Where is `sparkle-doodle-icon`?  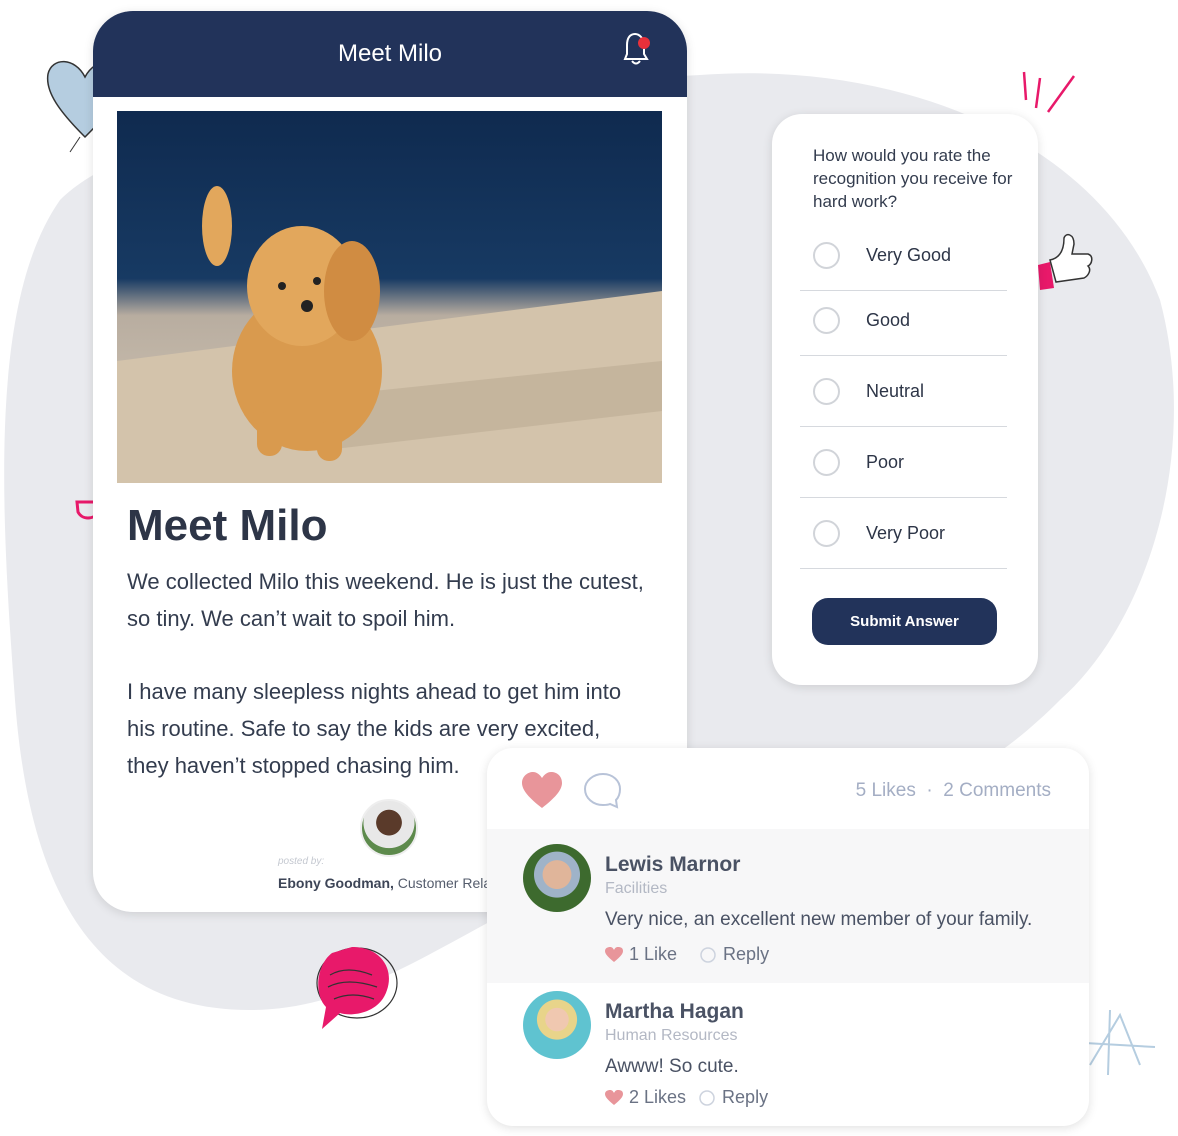 sparkle-doodle-icon is located at coordinates (1049, 92).